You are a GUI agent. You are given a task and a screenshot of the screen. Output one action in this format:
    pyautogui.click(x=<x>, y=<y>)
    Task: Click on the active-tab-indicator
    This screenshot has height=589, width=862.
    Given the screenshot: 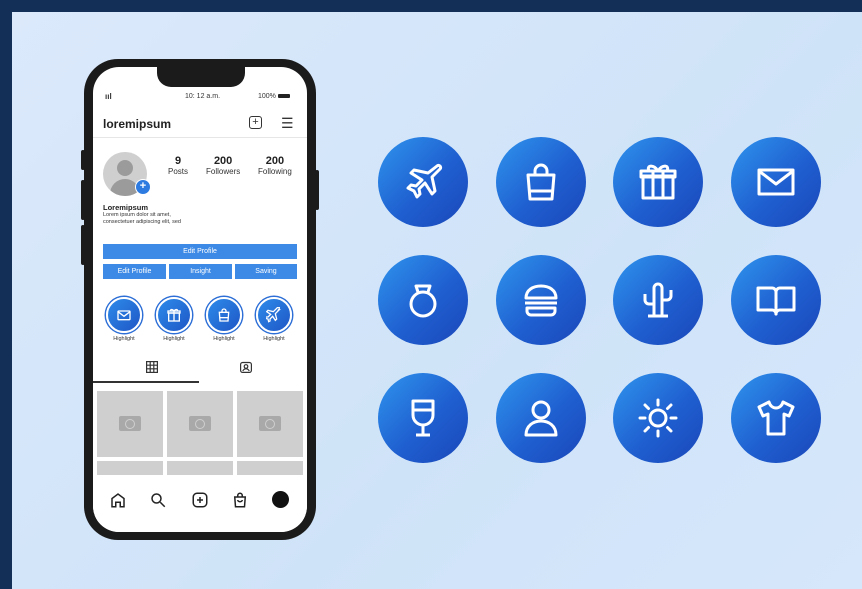 What is the action you would take?
    pyautogui.click(x=146, y=382)
    